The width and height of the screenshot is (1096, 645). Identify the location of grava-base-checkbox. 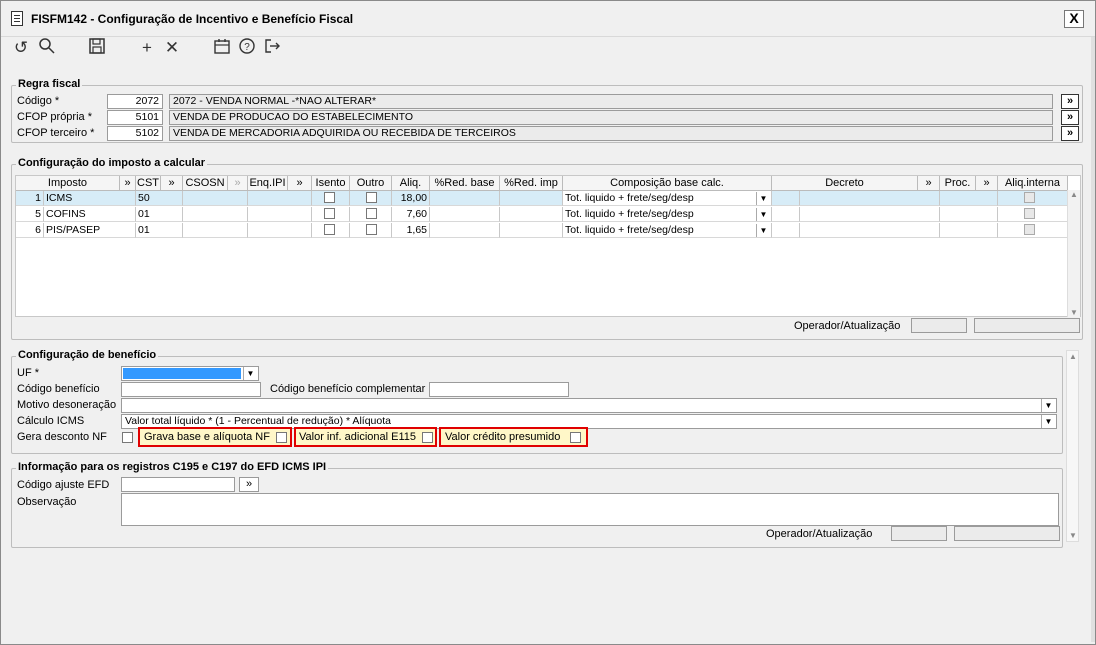
(281, 437).